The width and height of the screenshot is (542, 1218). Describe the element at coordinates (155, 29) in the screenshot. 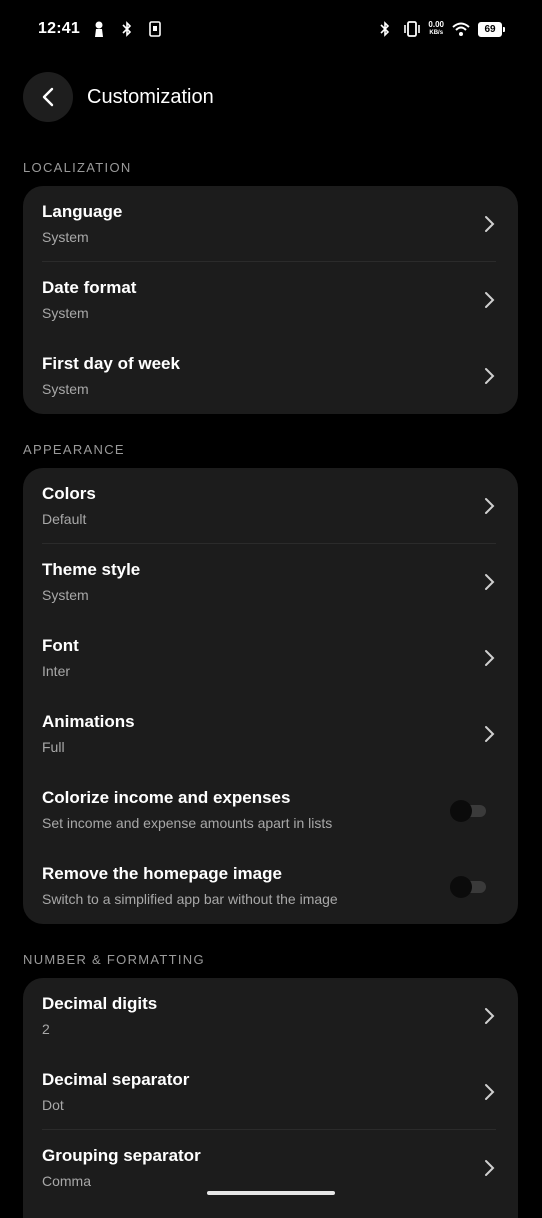

I see `sim-icon` at that location.